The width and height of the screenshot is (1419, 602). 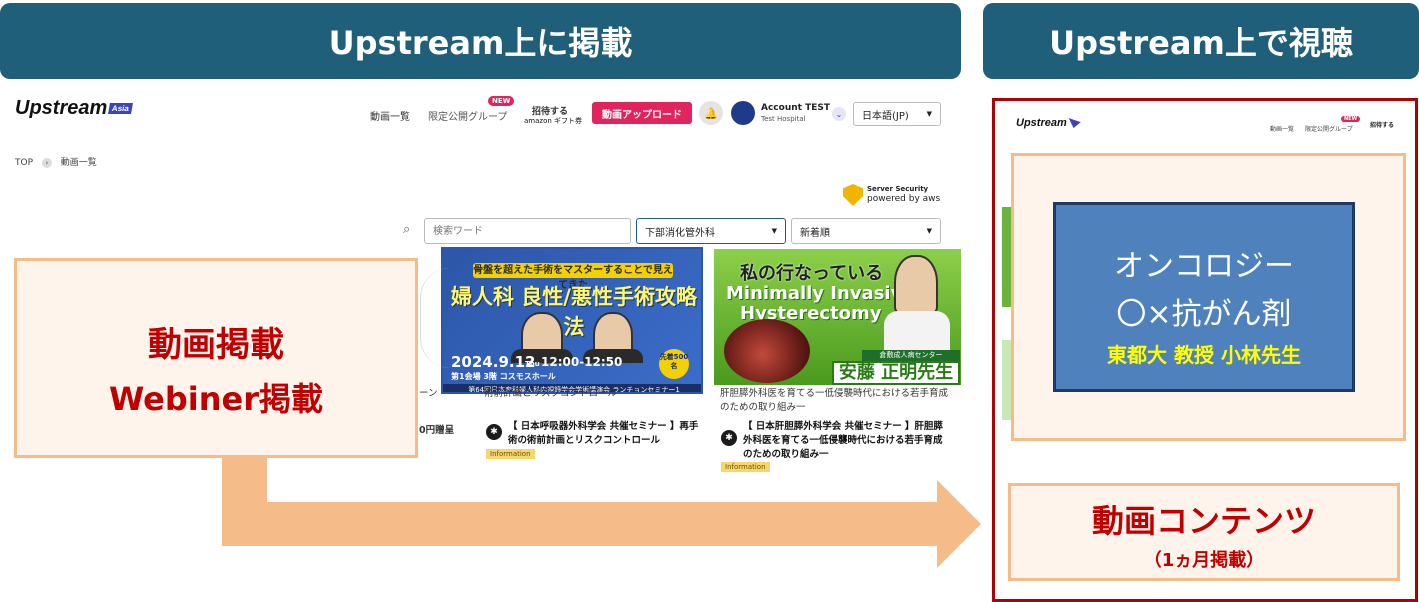 I want to click on banner-right-text: Upstream上で視聴, so click(x=1201, y=43).